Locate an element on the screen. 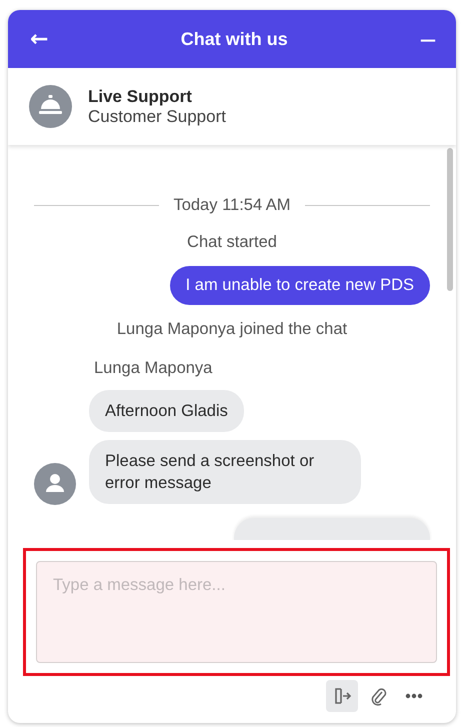  more-icon is located at coordinates (414, 696).